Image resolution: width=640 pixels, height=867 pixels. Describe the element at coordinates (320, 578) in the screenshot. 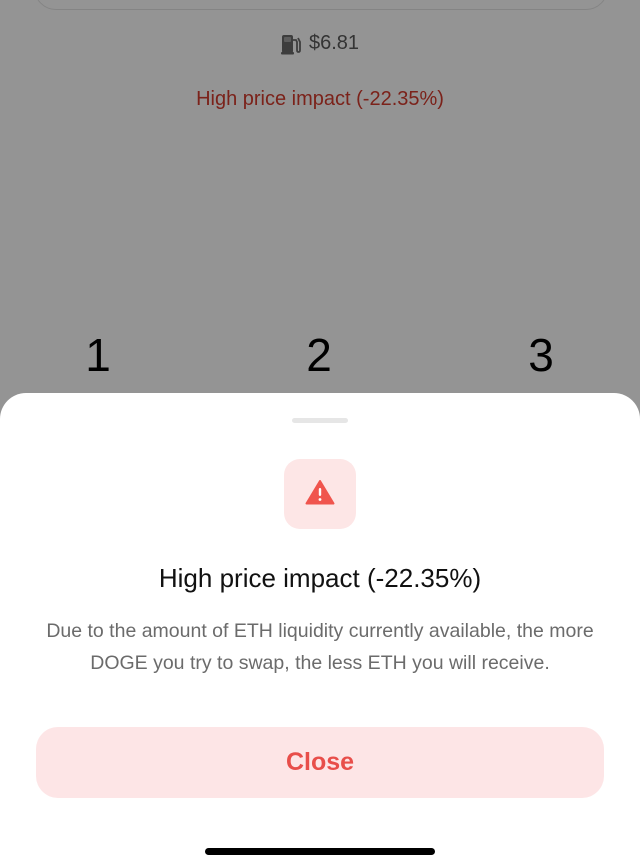

I see `sheet-title: High price impact (-22.35%)` at that location.